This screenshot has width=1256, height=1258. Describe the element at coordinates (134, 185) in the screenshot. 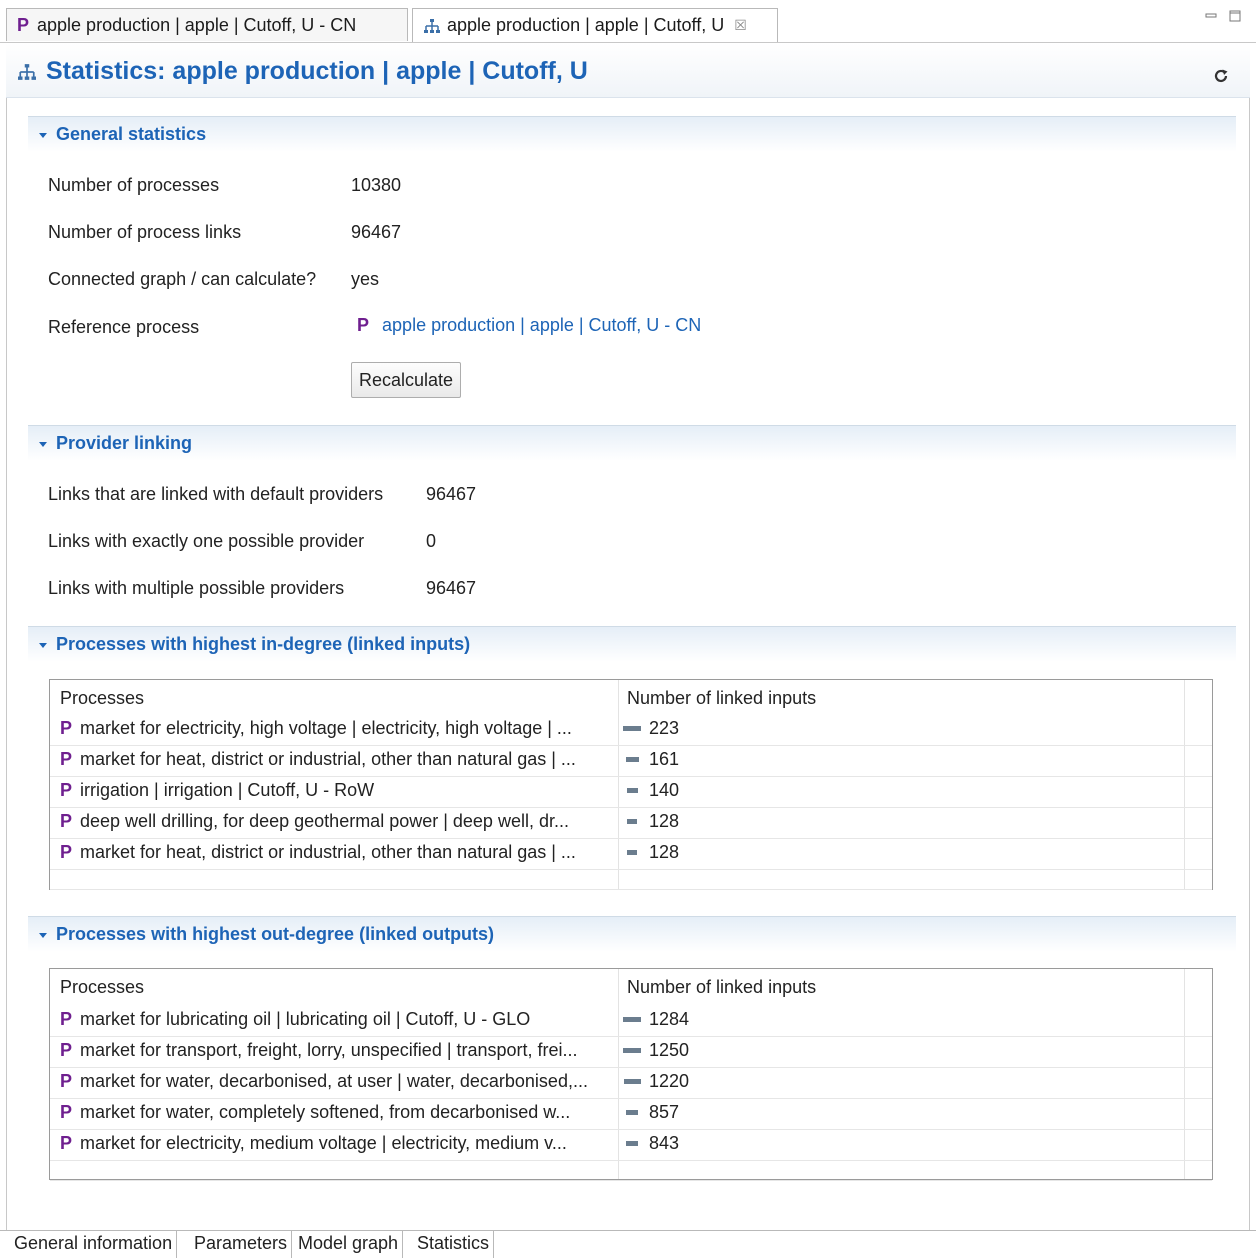

I see `stat-label: Number of processes` at that location.